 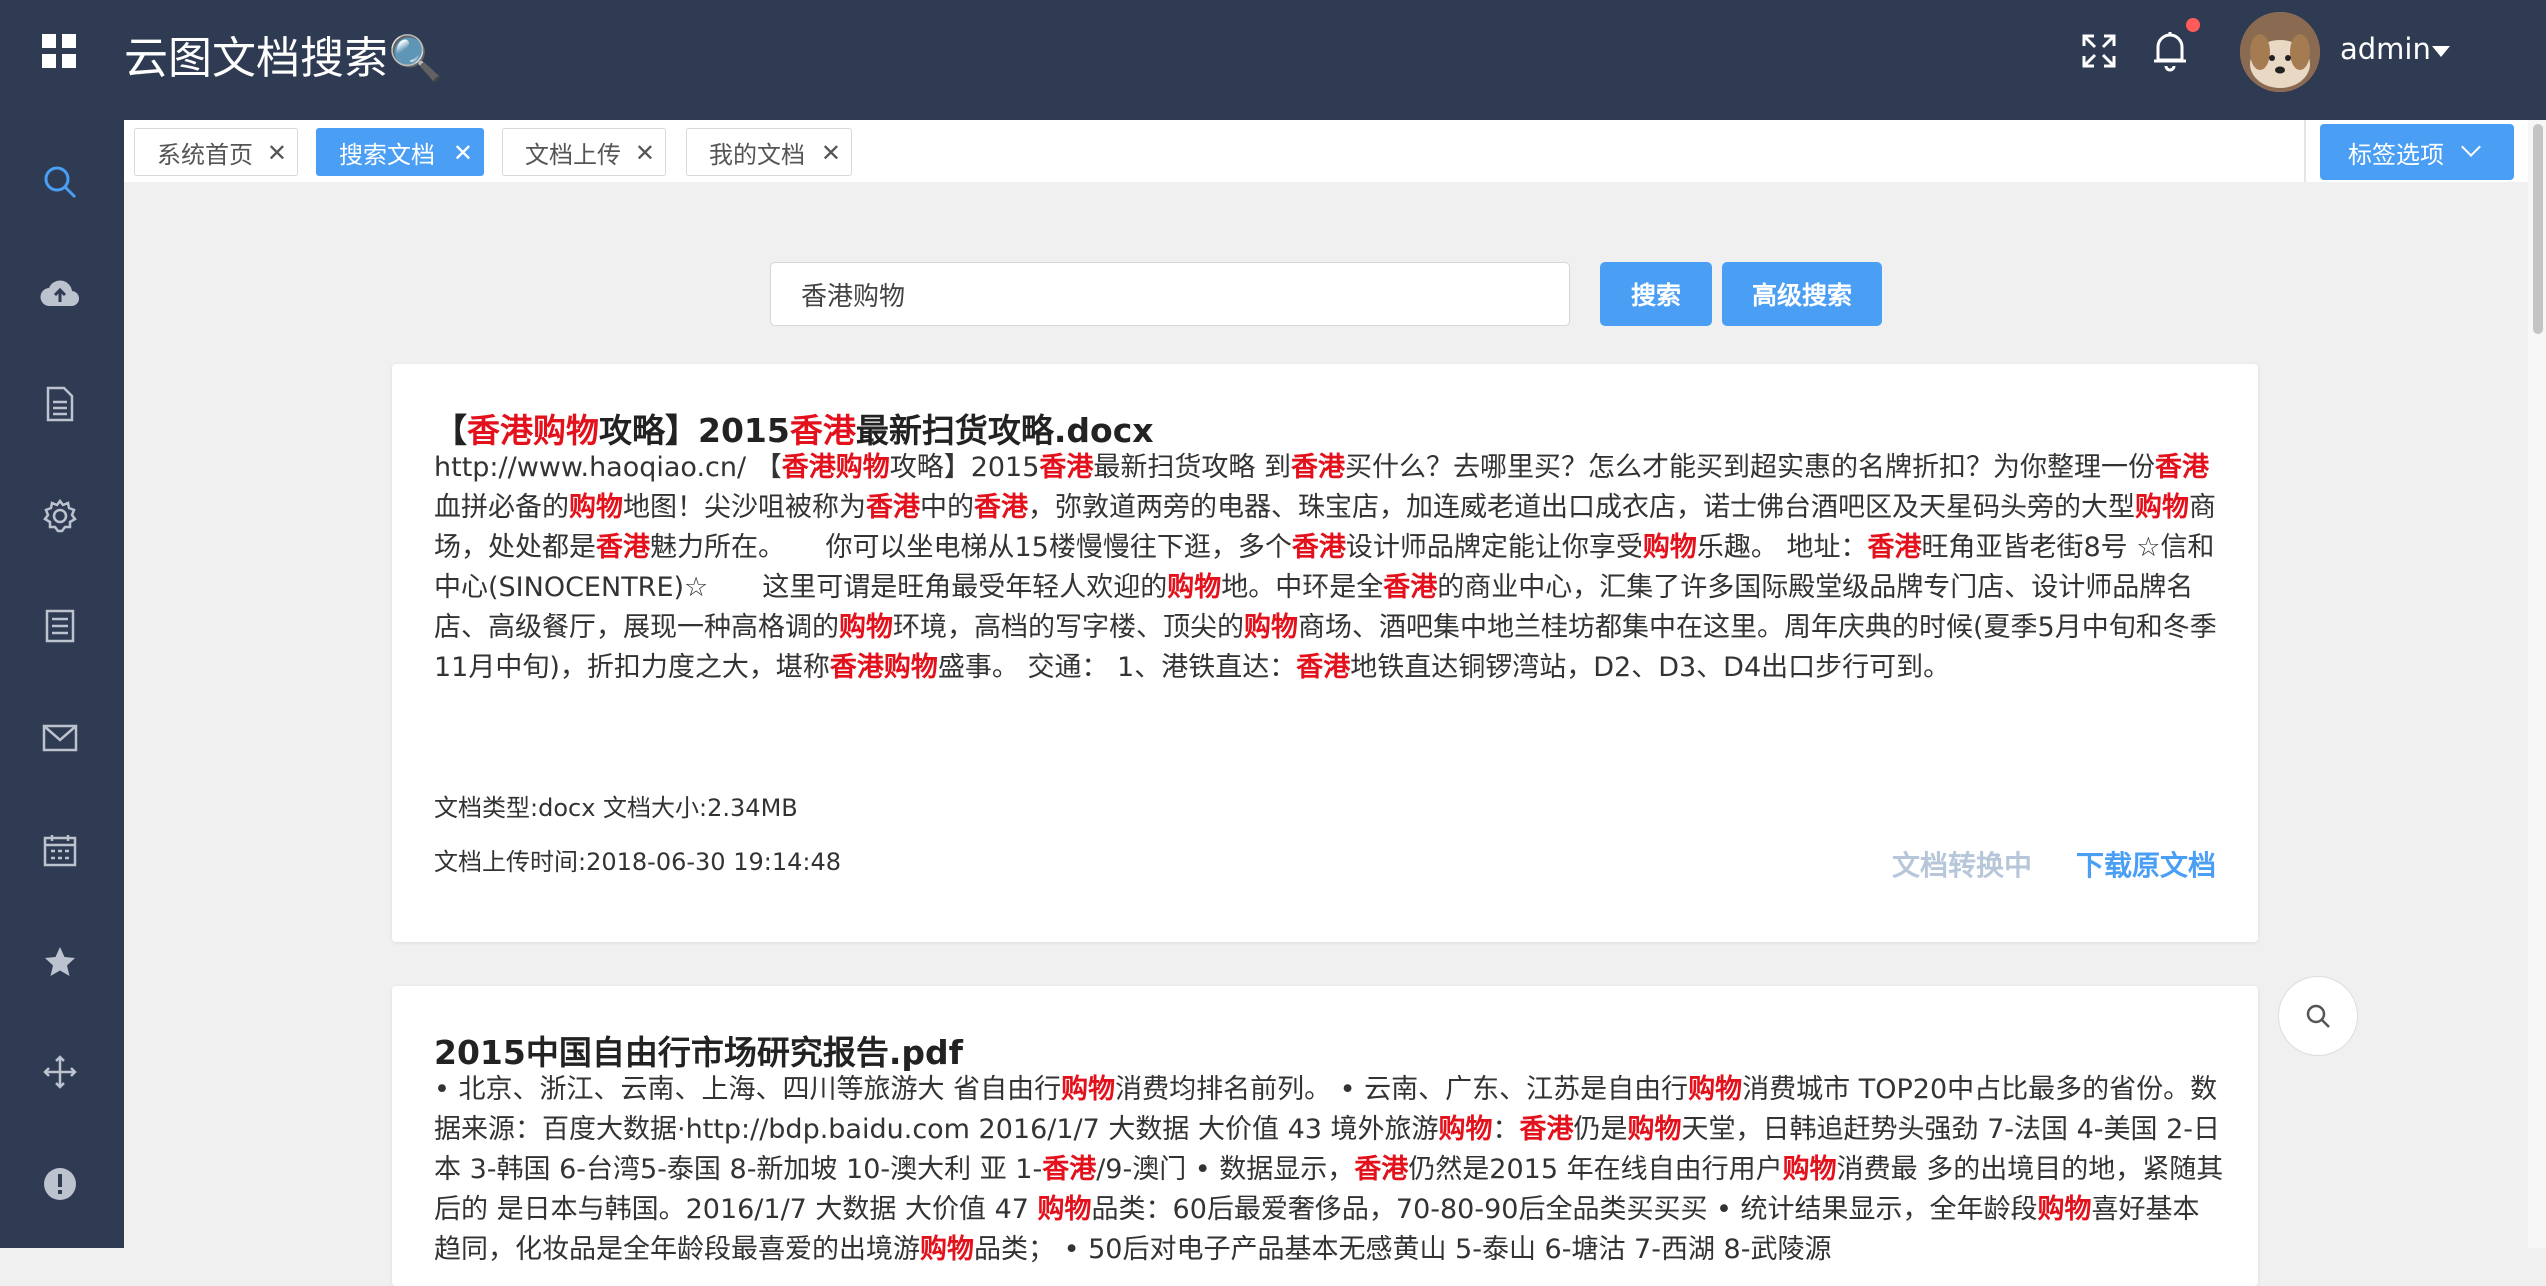 I want to click on result-meta-type-size: 文档类型:docx 文档大小:2.34MB, so click(x=616, y=805).